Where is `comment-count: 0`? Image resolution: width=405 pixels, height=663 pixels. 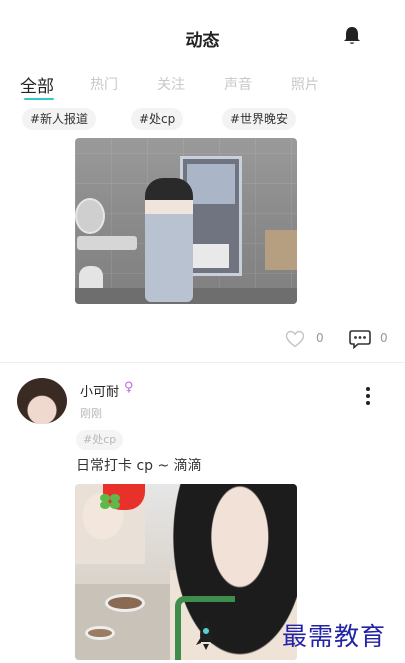 comment-count: 0 is located at coordinates (384, 338).